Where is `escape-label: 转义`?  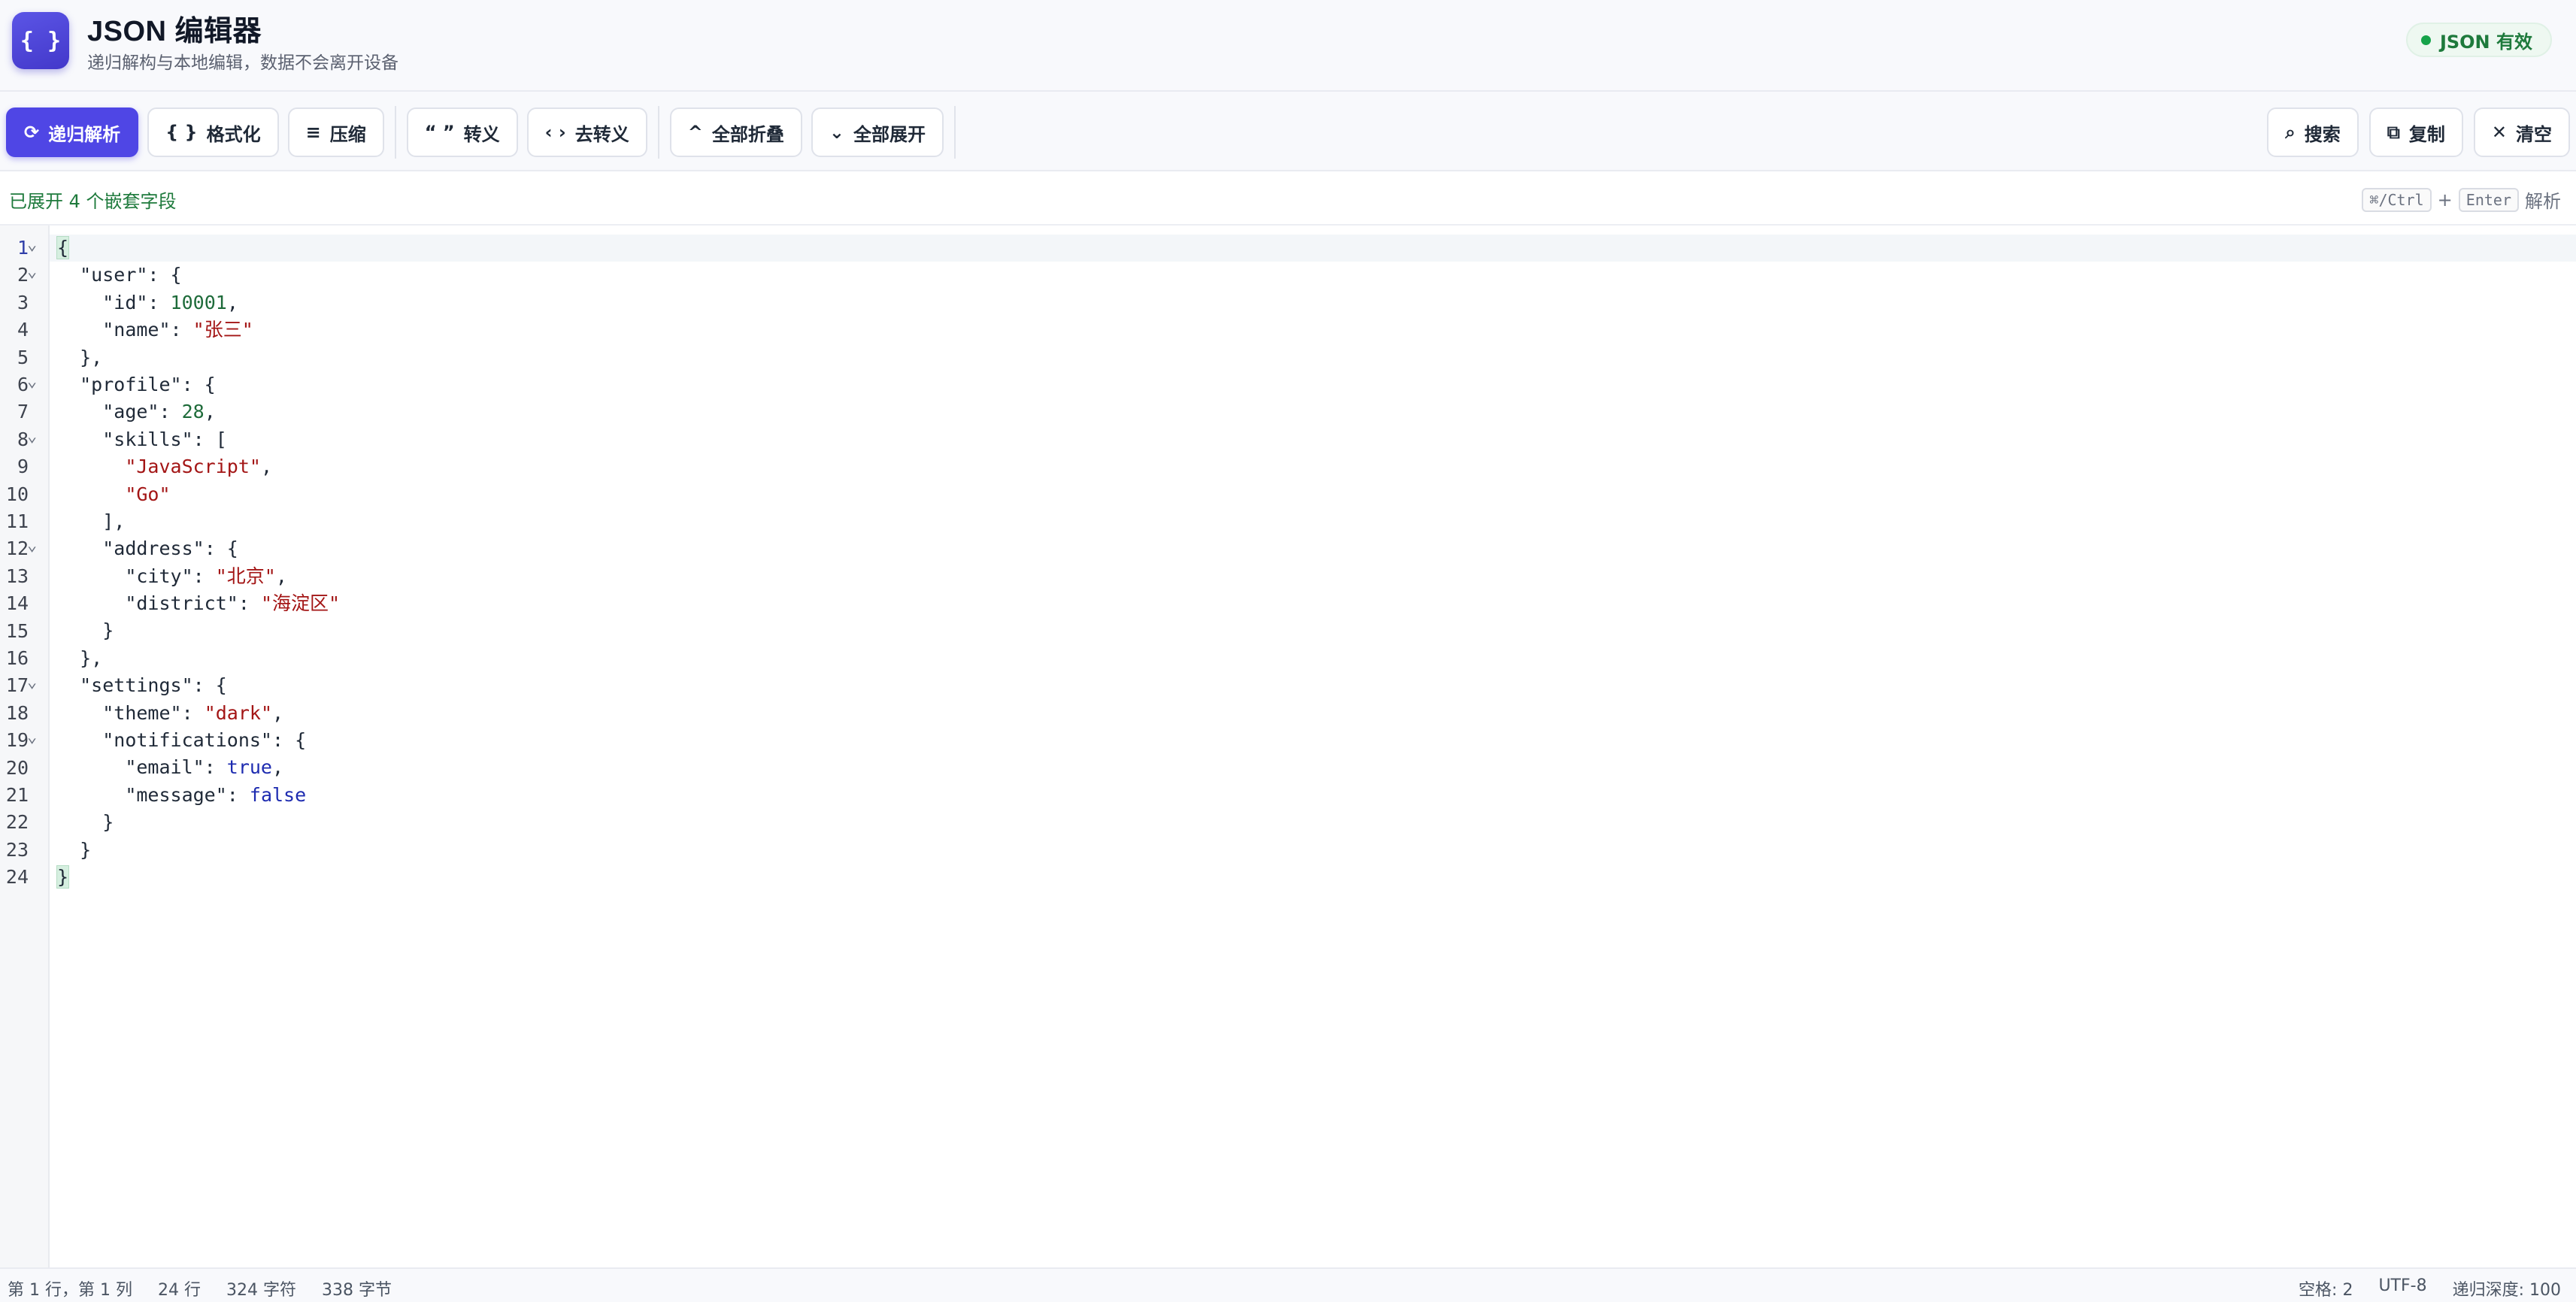
escape-label: 转义 is located at coordinates (481, 134).